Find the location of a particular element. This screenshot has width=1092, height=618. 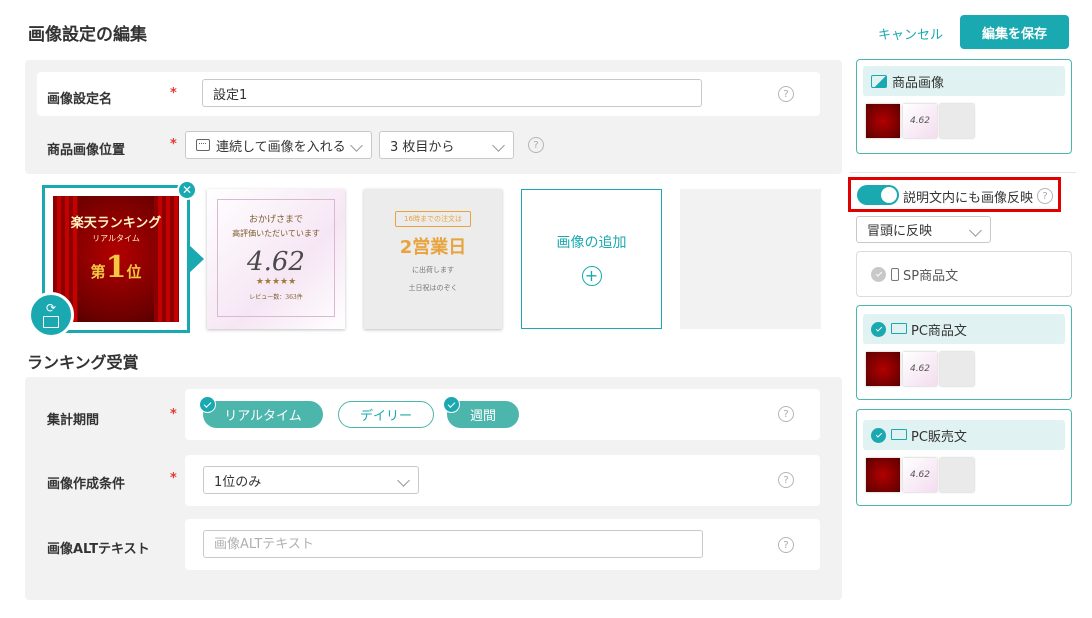

condition-row: 1位のみ ? is located at coordinates (502, 480).